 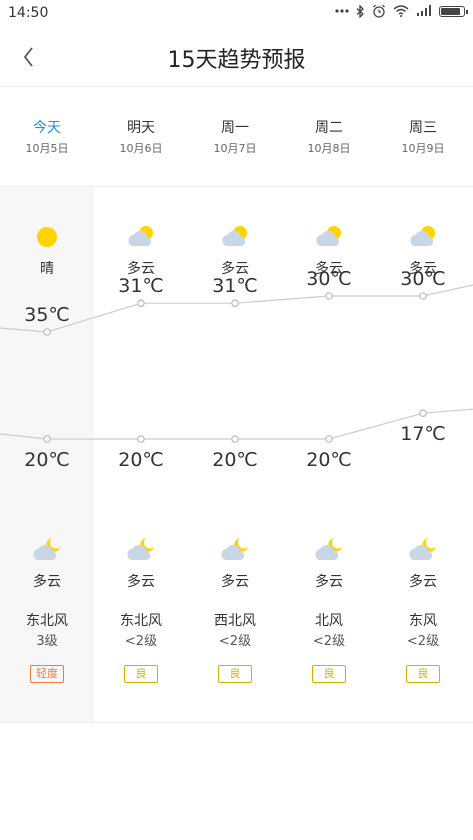 What do you see at coordinates (47, 674) in the screenshot?
I see `aqi-badge: 轻度` at bounding box center [47, 674].